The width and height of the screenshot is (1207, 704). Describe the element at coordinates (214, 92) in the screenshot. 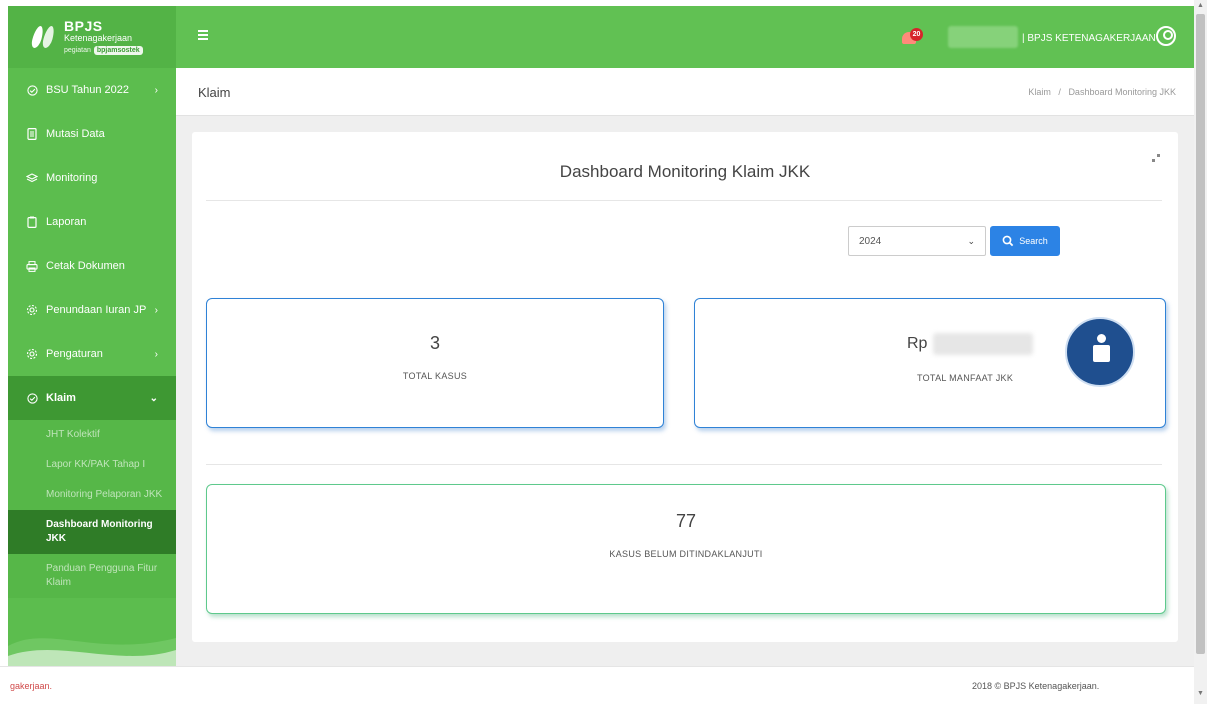

I see `page-title: Klaim` at that location.